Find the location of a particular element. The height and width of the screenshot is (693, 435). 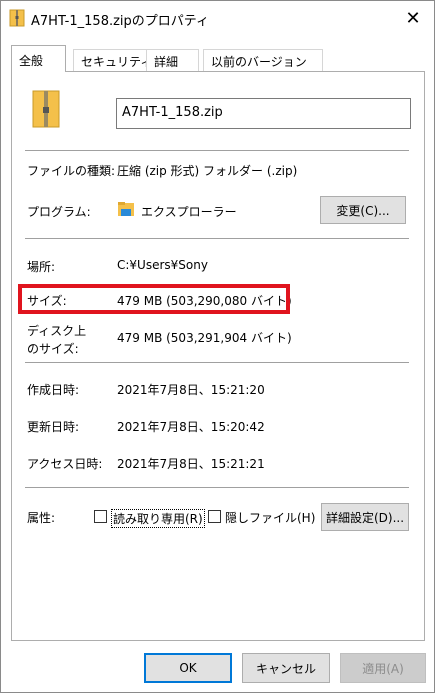

file-type-label: ファイルの種類: is located at coordinates (71, 171).